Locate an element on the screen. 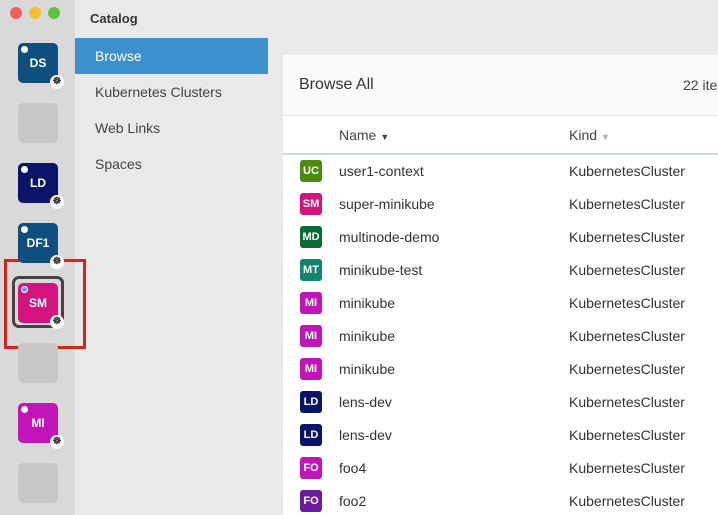  hotbar-item-ld: LD ☸ is located at coordinates (41, 186).